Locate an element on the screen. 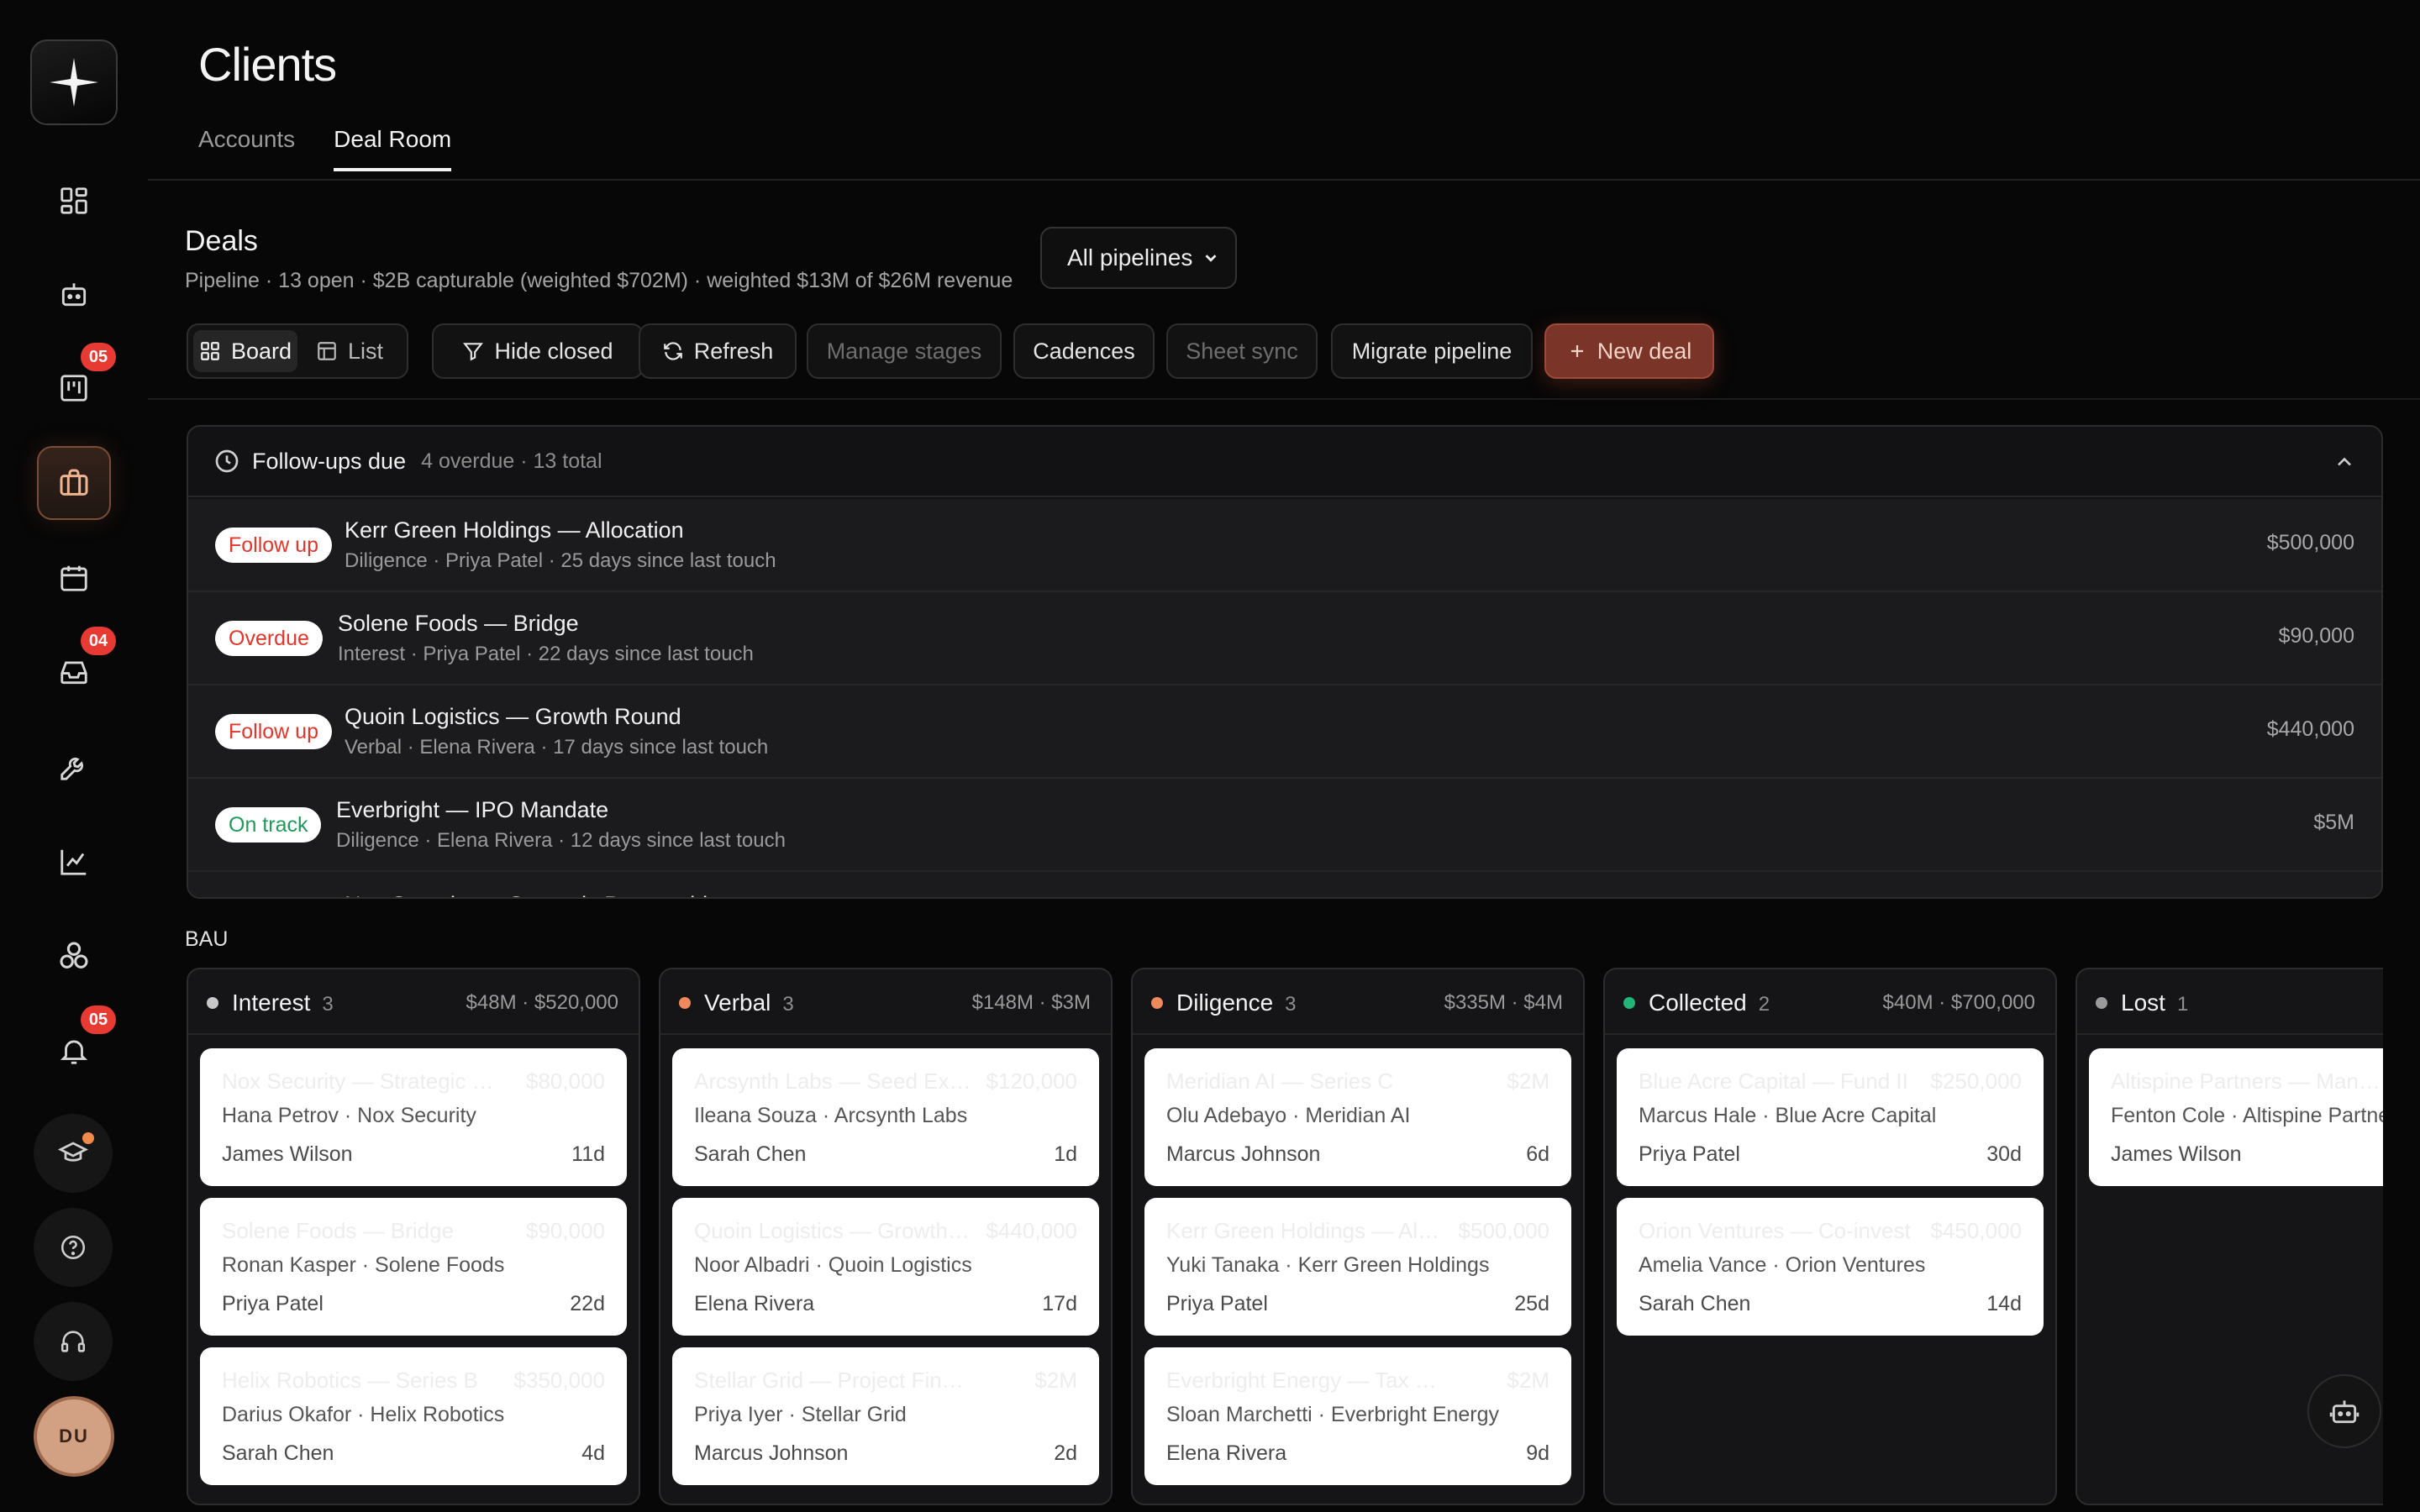 The height and width of the screenshot is (1512, 2420). column-title: Lost 1 is located at coordinates (2154, 1003).